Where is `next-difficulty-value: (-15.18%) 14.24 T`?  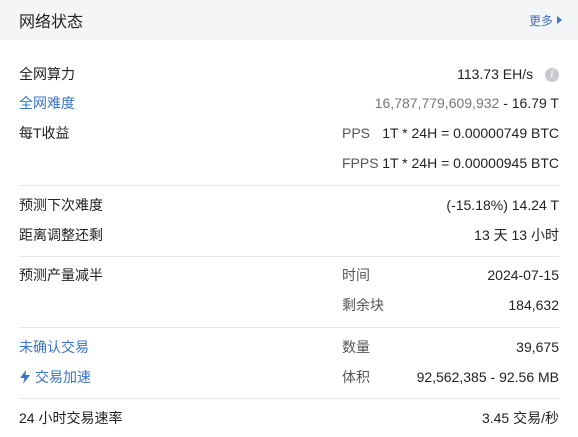
next-difficulty-value: (-15.18%) 14.24 T is located at coordinates (502, 205).